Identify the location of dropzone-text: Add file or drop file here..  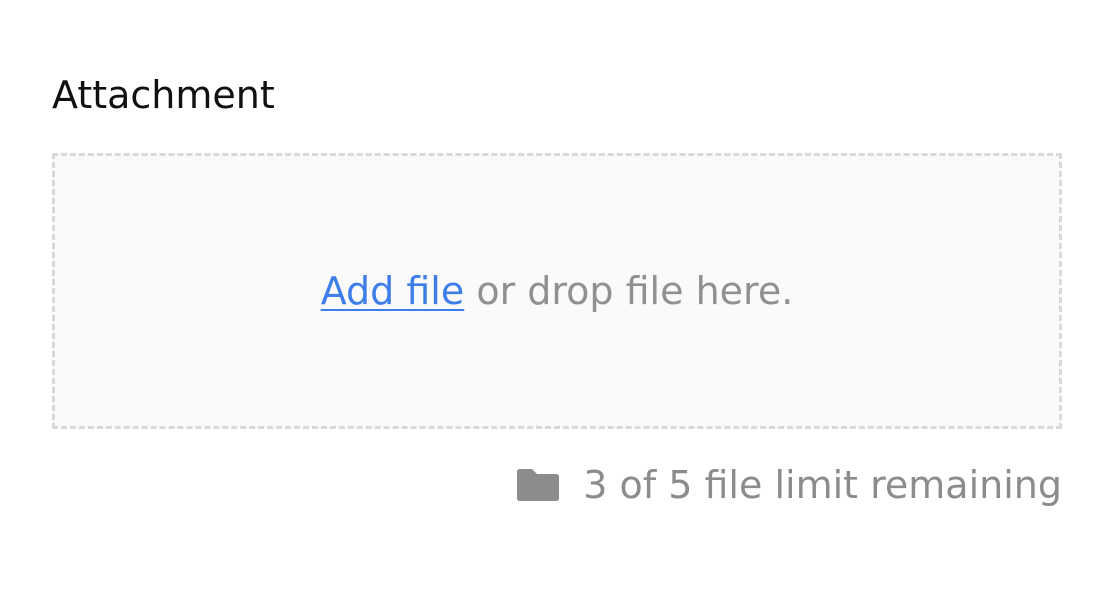
(557, 291).